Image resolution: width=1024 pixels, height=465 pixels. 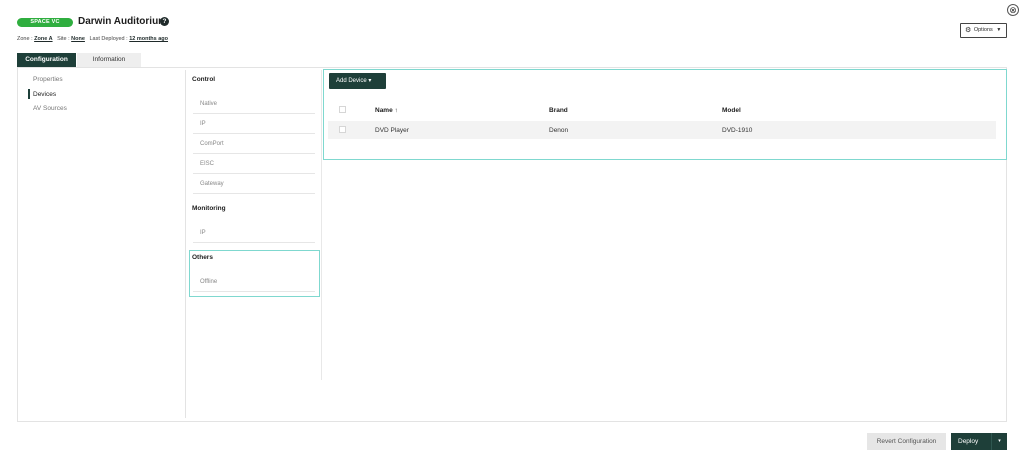 What do you see at coordinates (254, 164) in the screenshot?
I see `protocol-item-eisc: EISC` at bounding box center [254, 164].